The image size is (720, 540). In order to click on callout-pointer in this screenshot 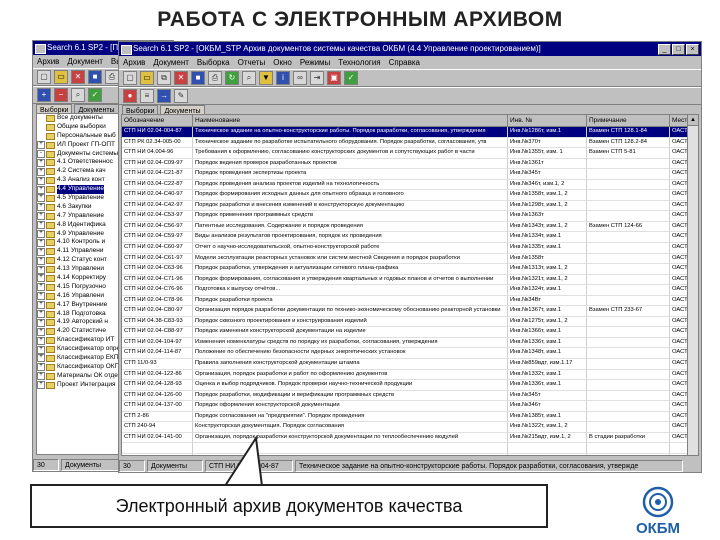, I will do `click(243, 461)`.